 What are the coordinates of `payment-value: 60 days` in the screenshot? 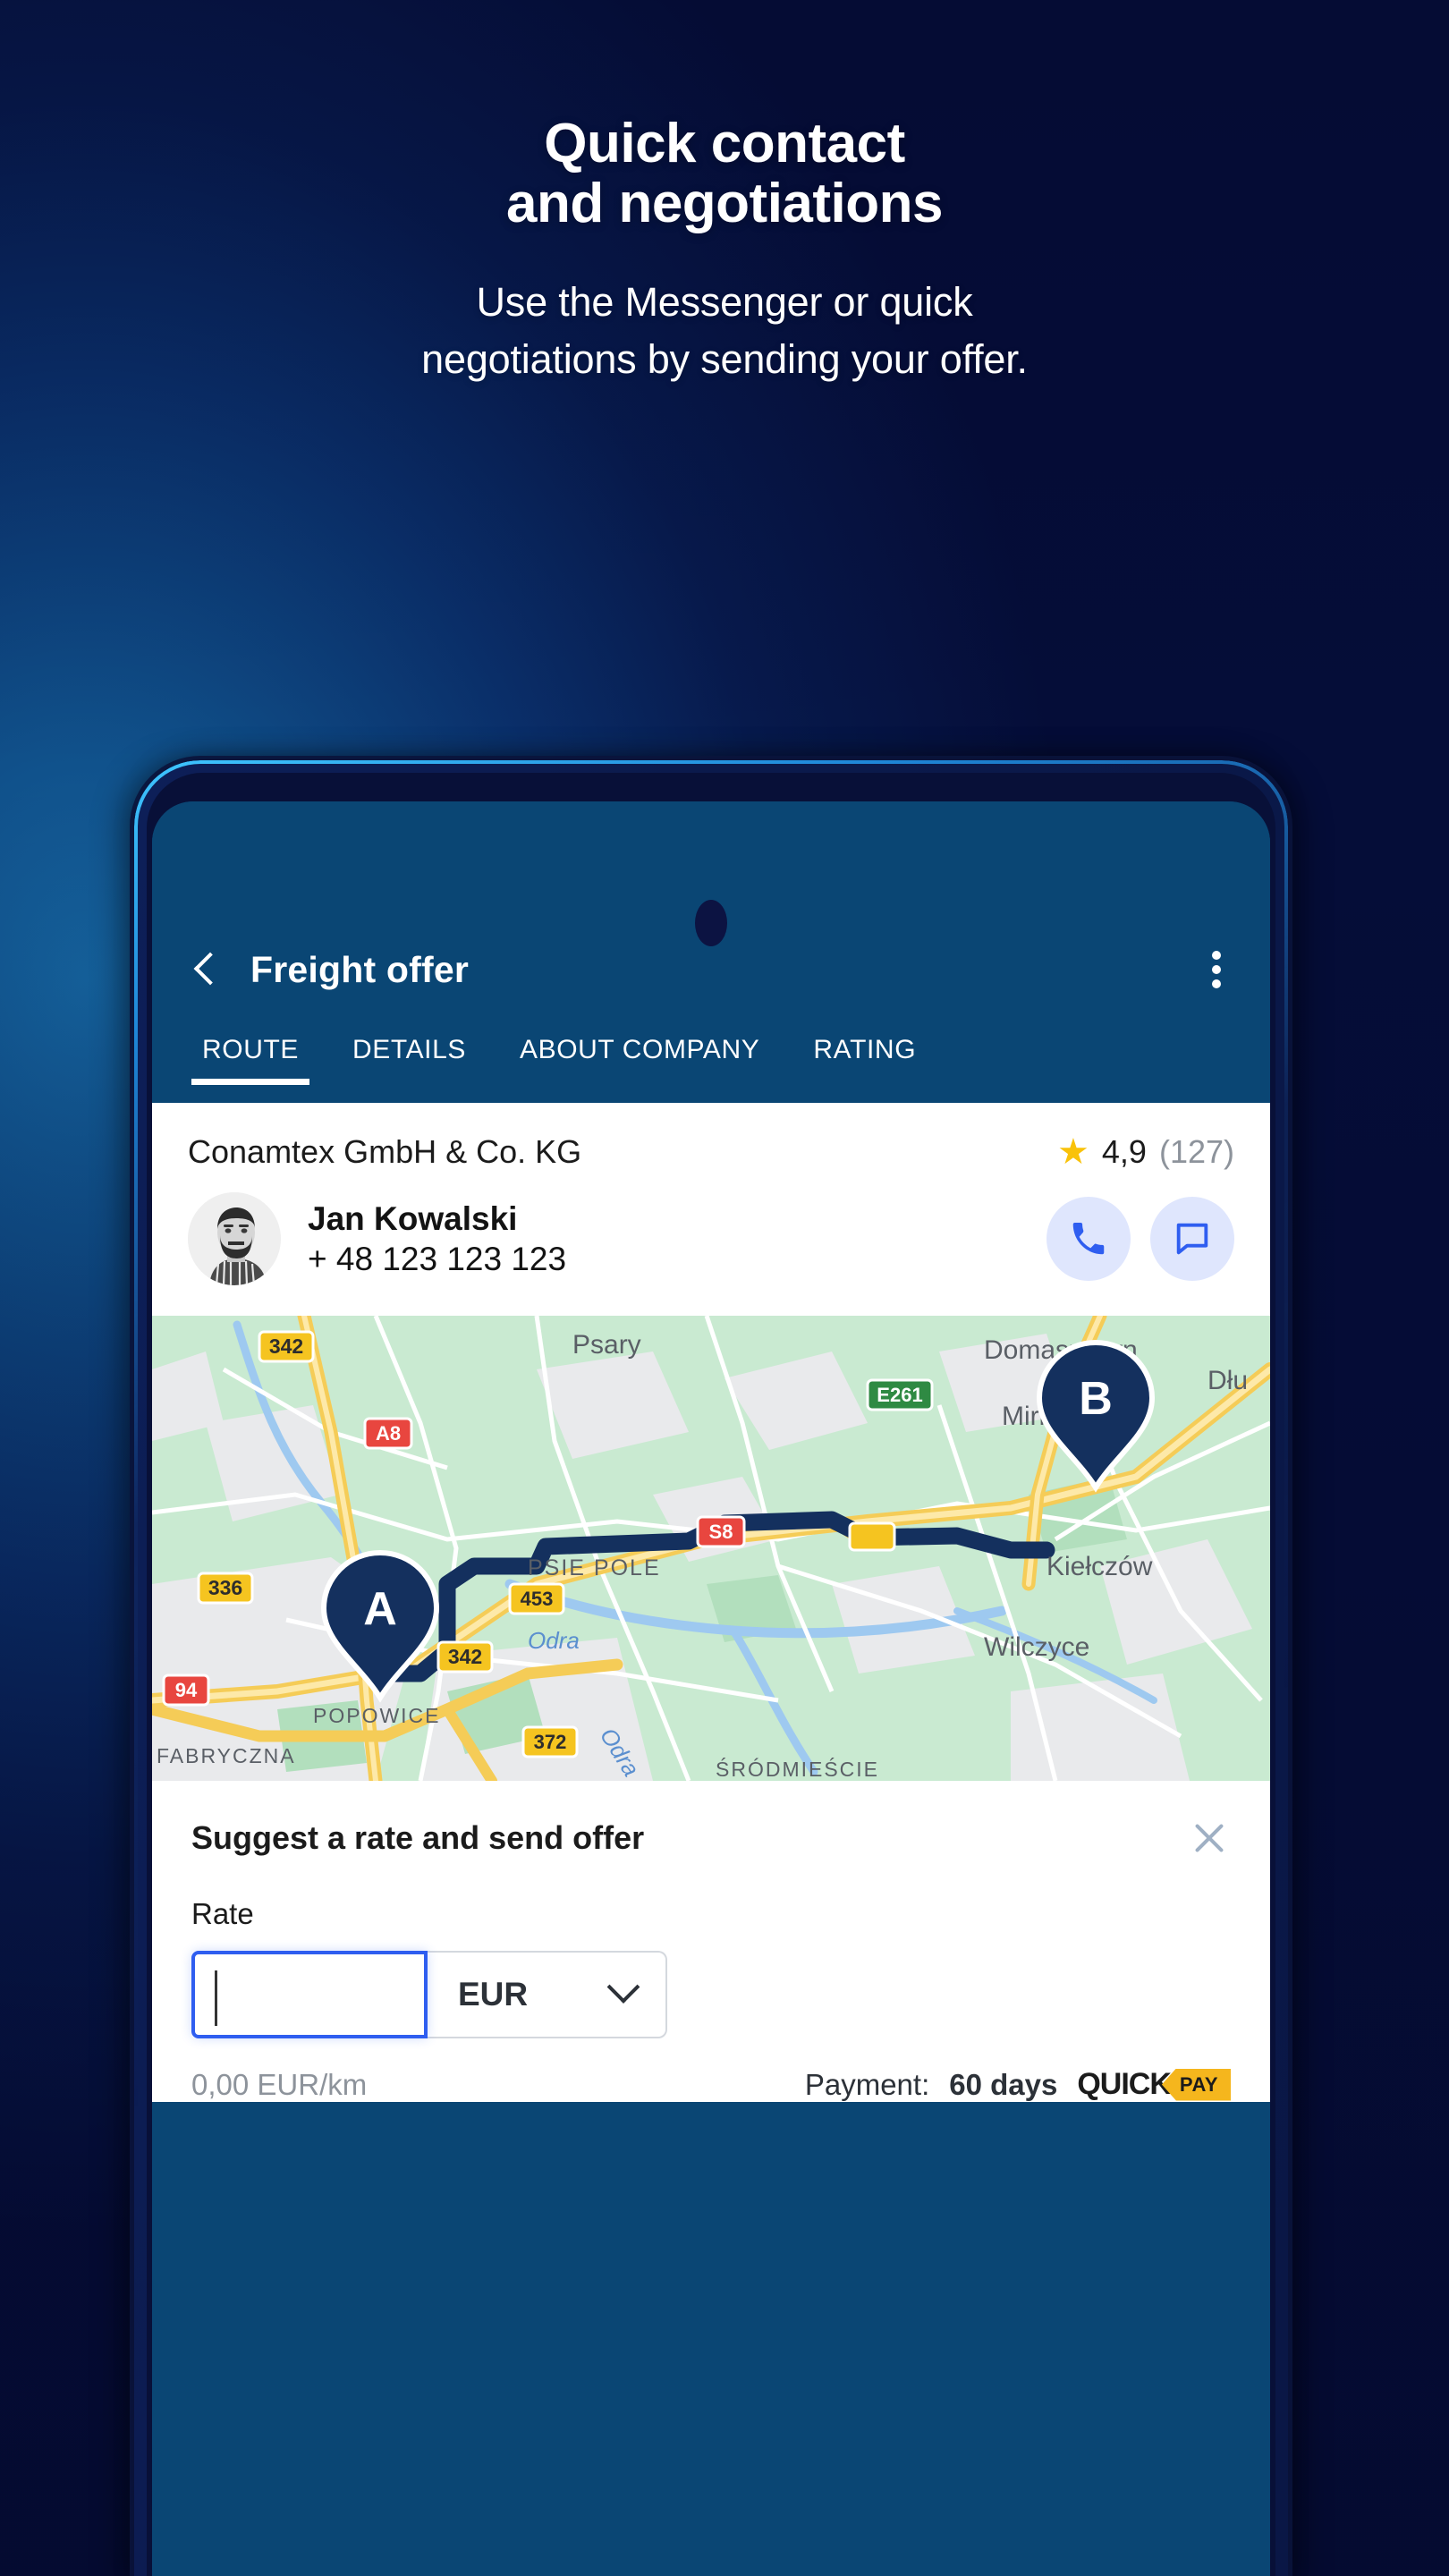 It's located at (1003, 2084).